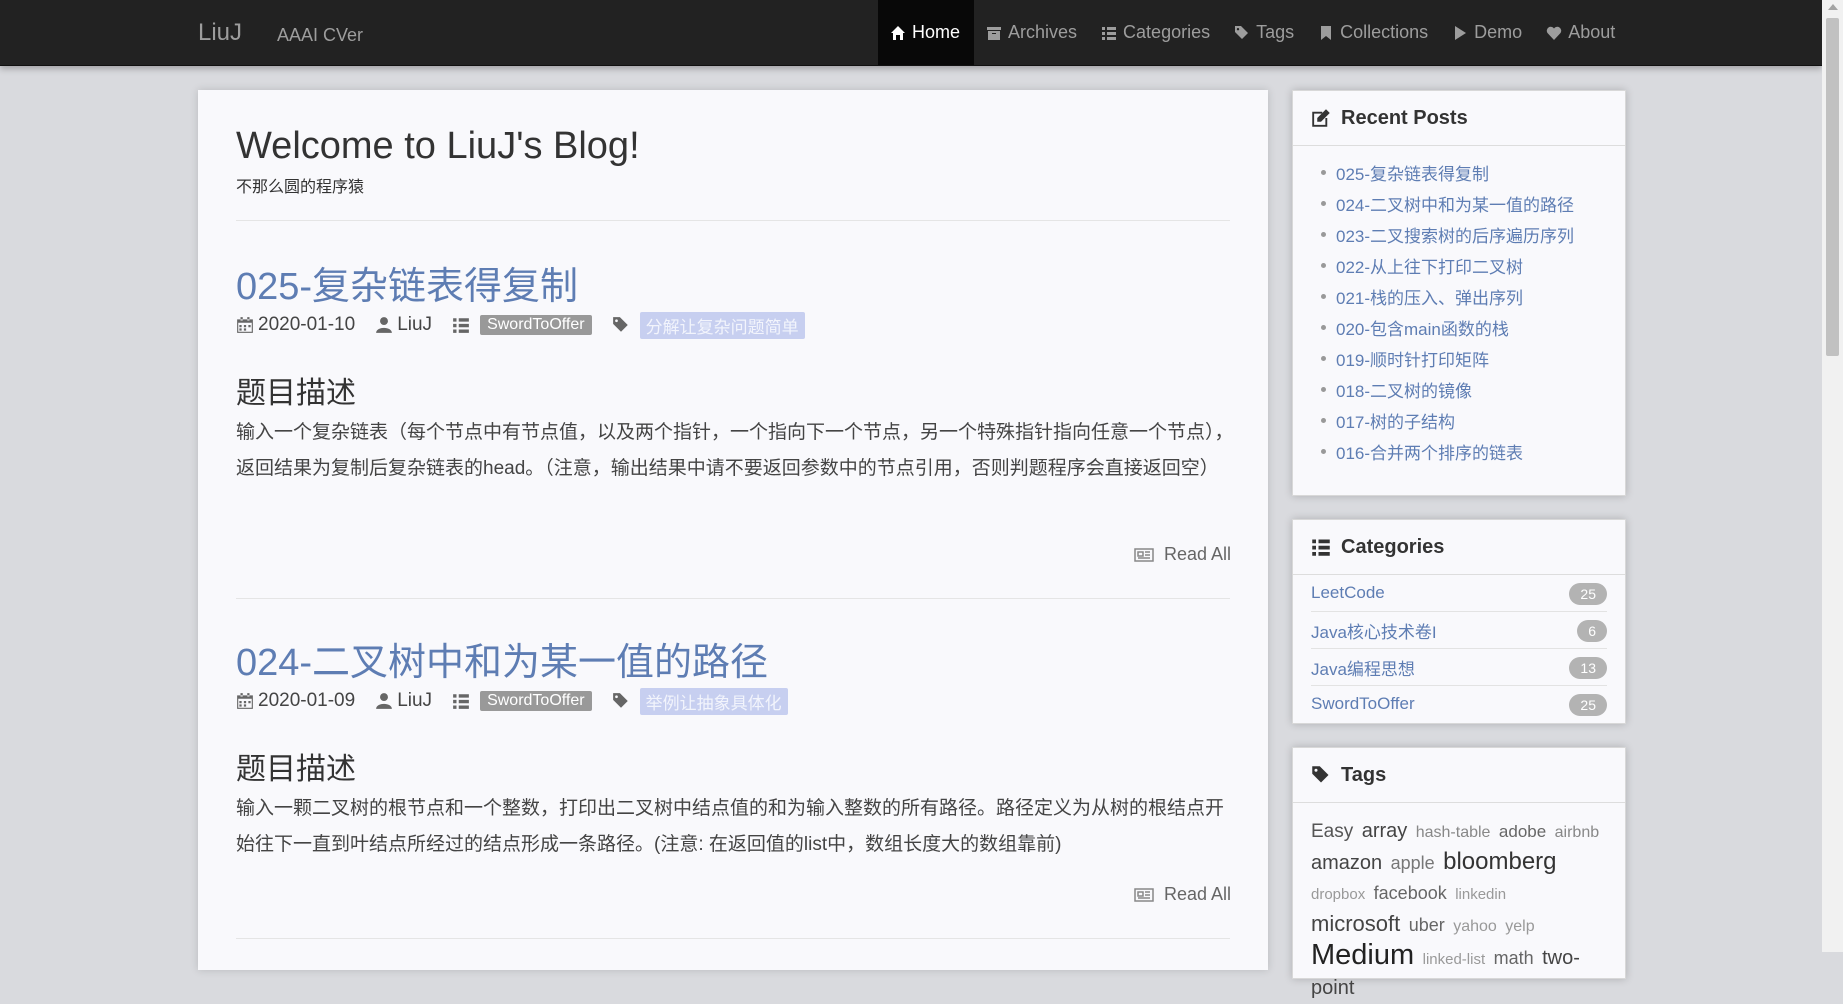 This screenshot has width=1843, height=1004. I want to click on tag-link: yahoo, so click(1475, 926).